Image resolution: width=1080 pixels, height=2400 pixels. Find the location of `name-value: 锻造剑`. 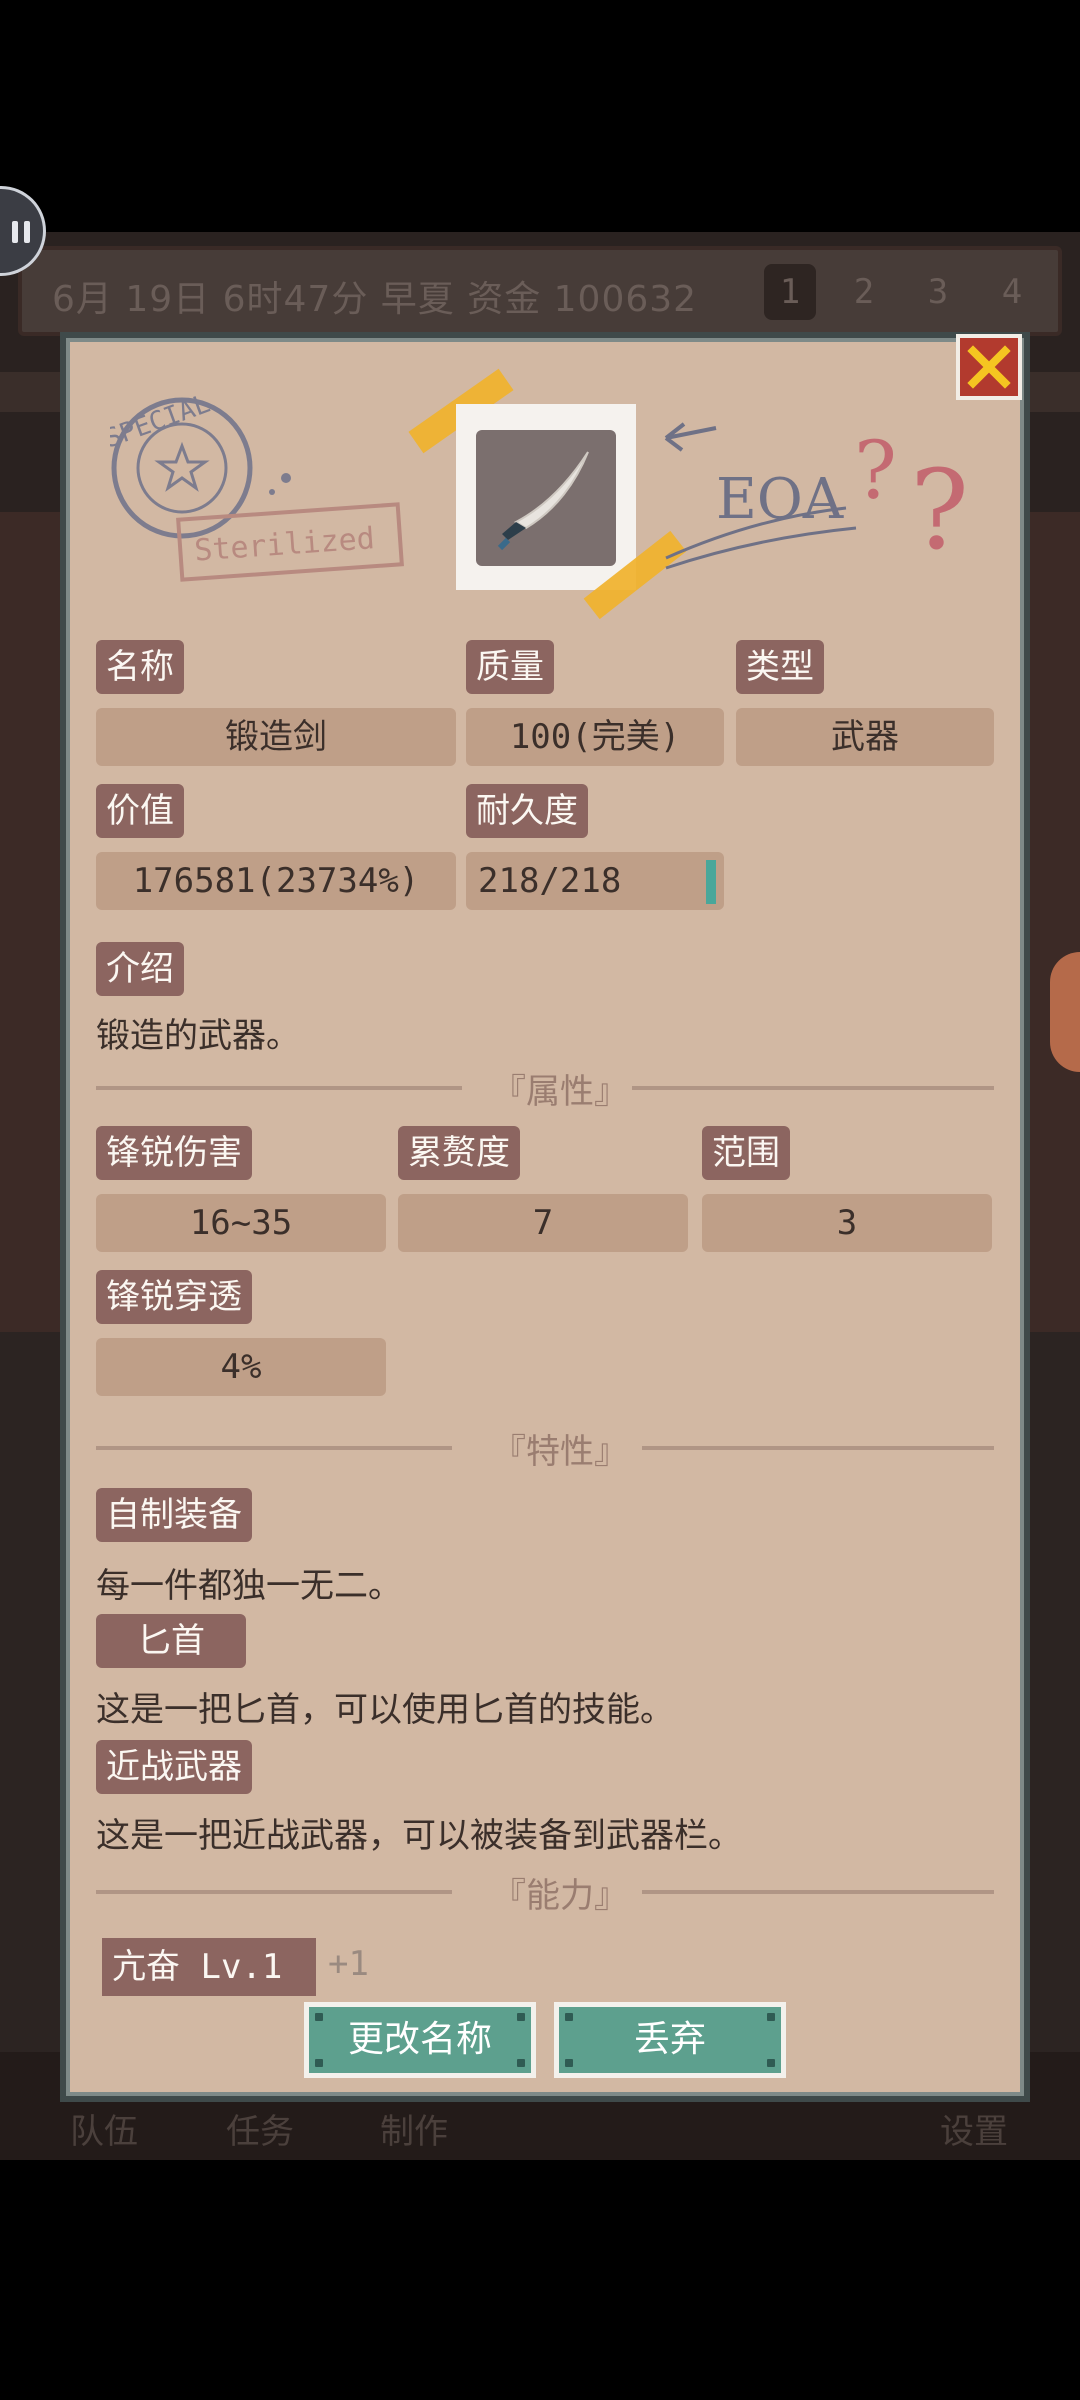

name-value: 锻造剑 is located at coordinates (276, 737).